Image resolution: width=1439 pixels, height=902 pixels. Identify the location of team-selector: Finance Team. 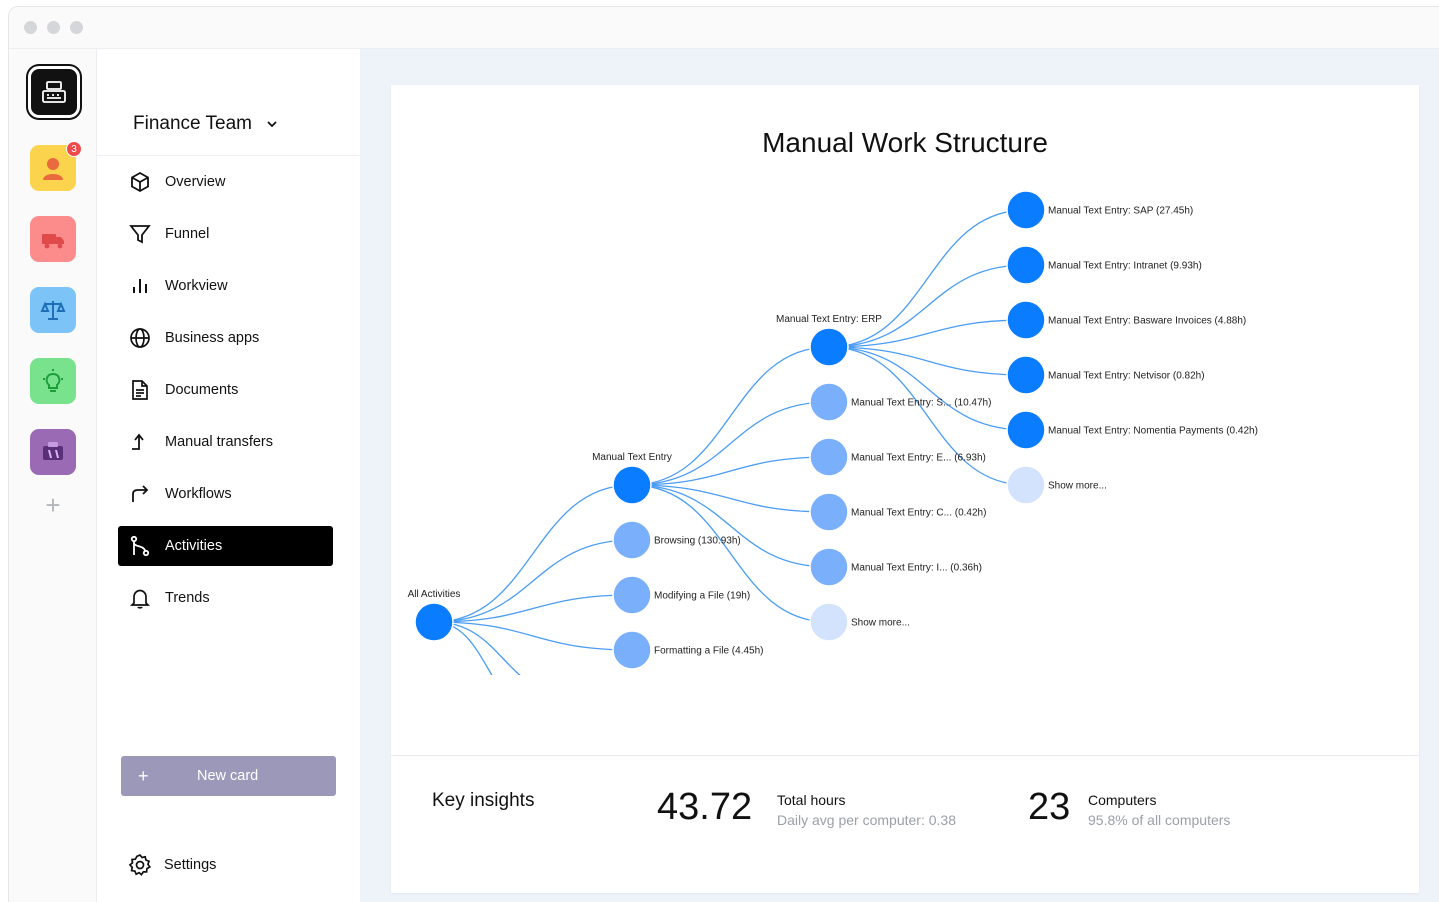
(205, 124).